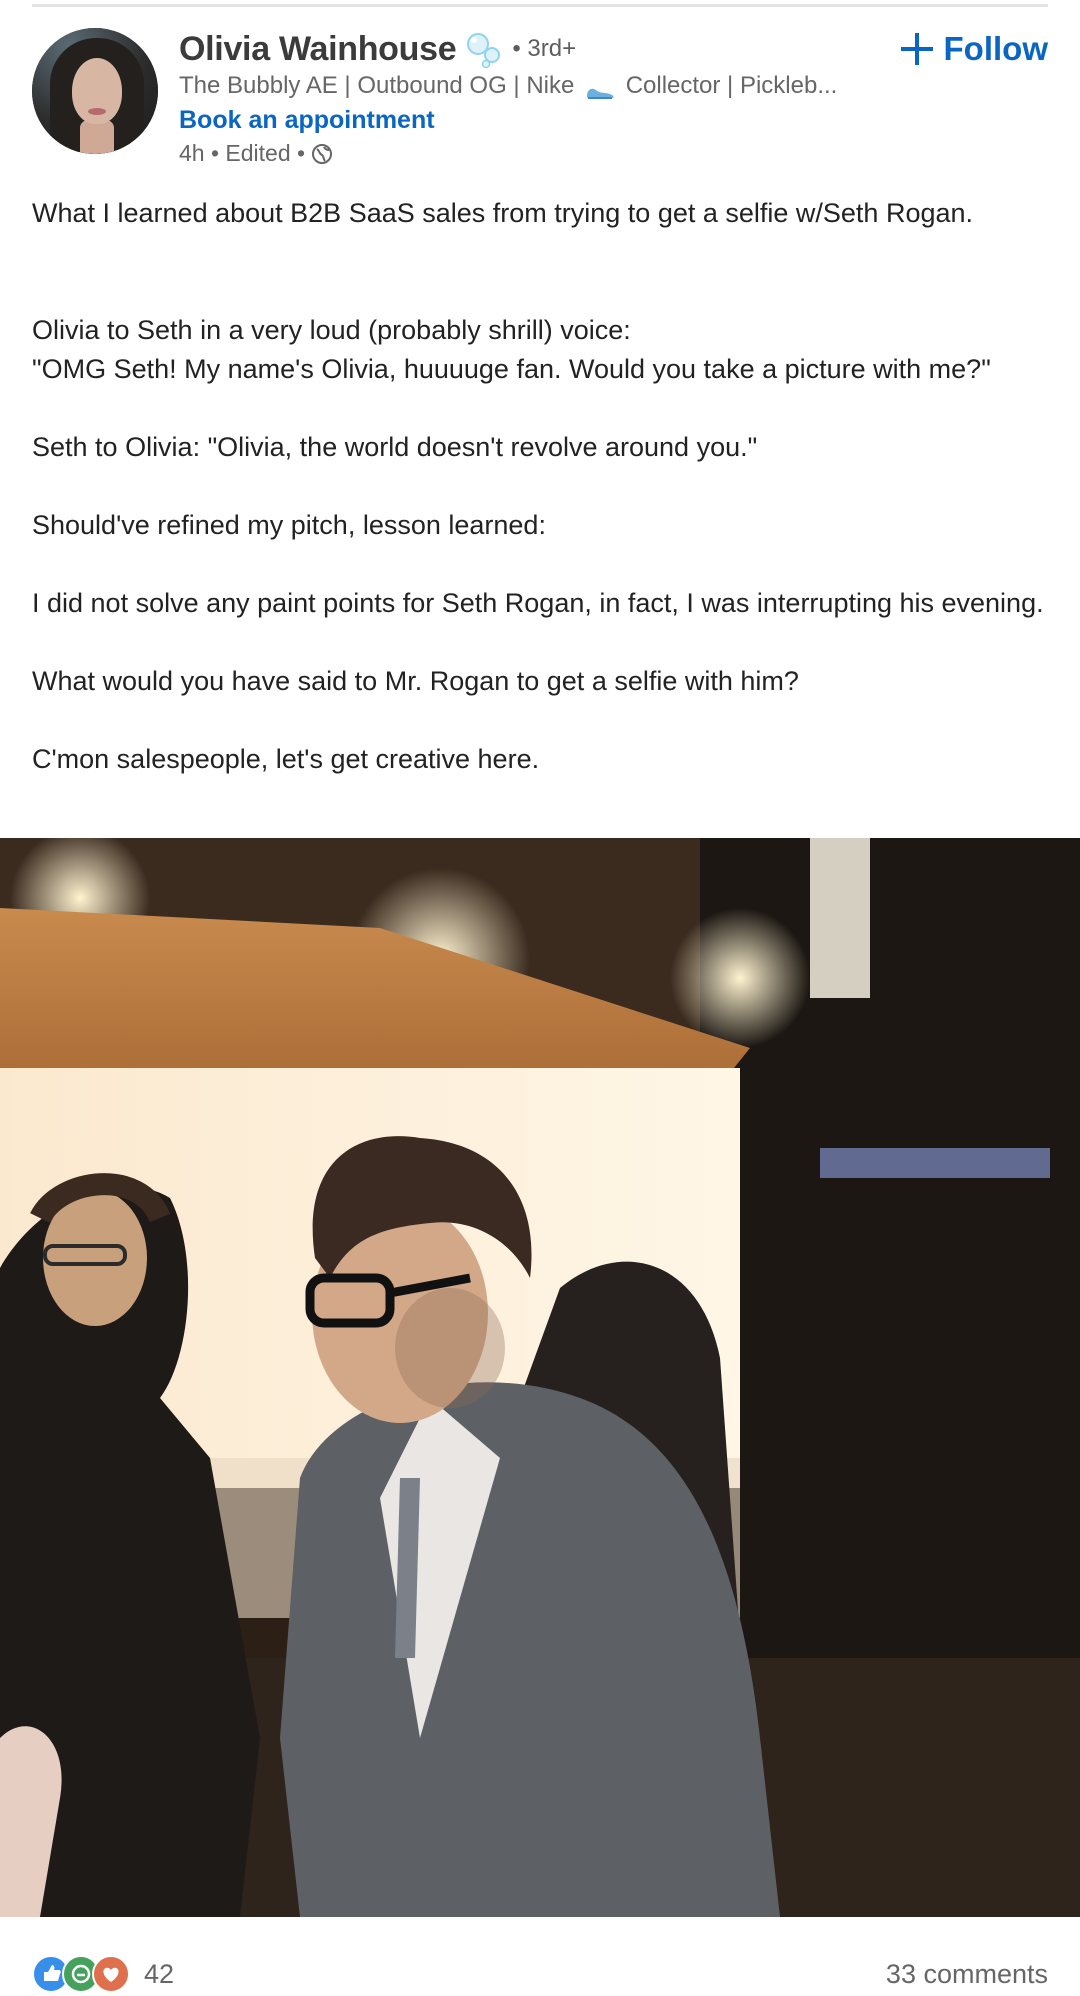 This screenshot has height=1996, width=1080. Describe the element at coordinates (917, 49) in the screenshot. I see `plus-icon` at that location.